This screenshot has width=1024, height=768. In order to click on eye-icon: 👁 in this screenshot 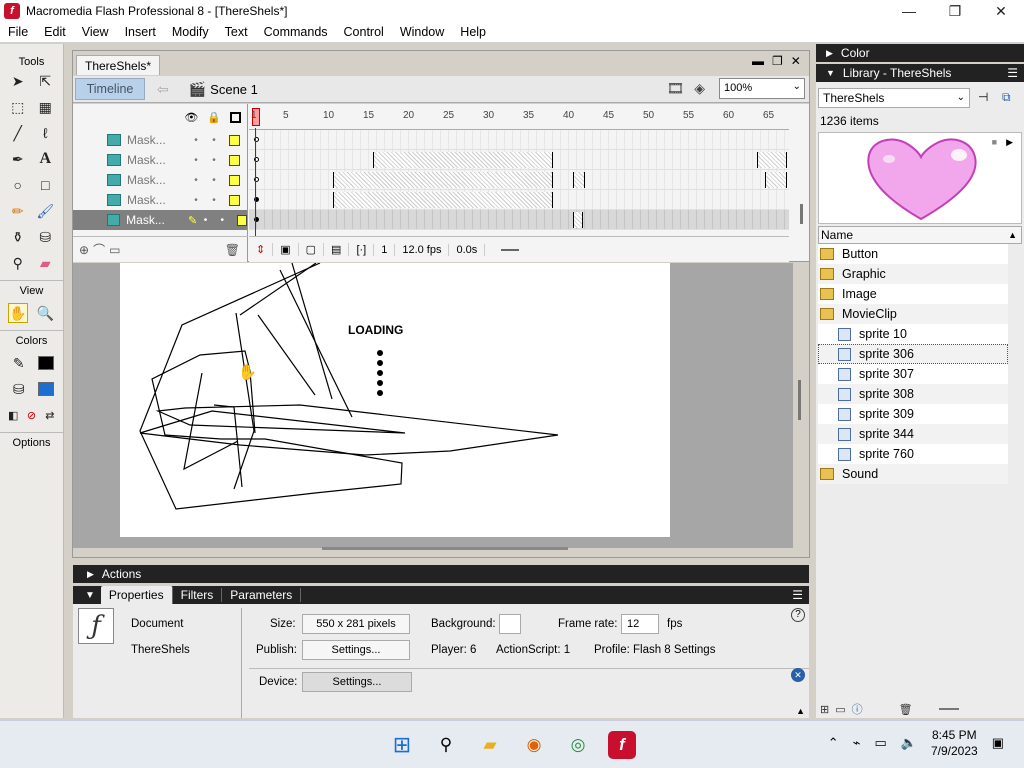, I will do `click(191, 117)`.